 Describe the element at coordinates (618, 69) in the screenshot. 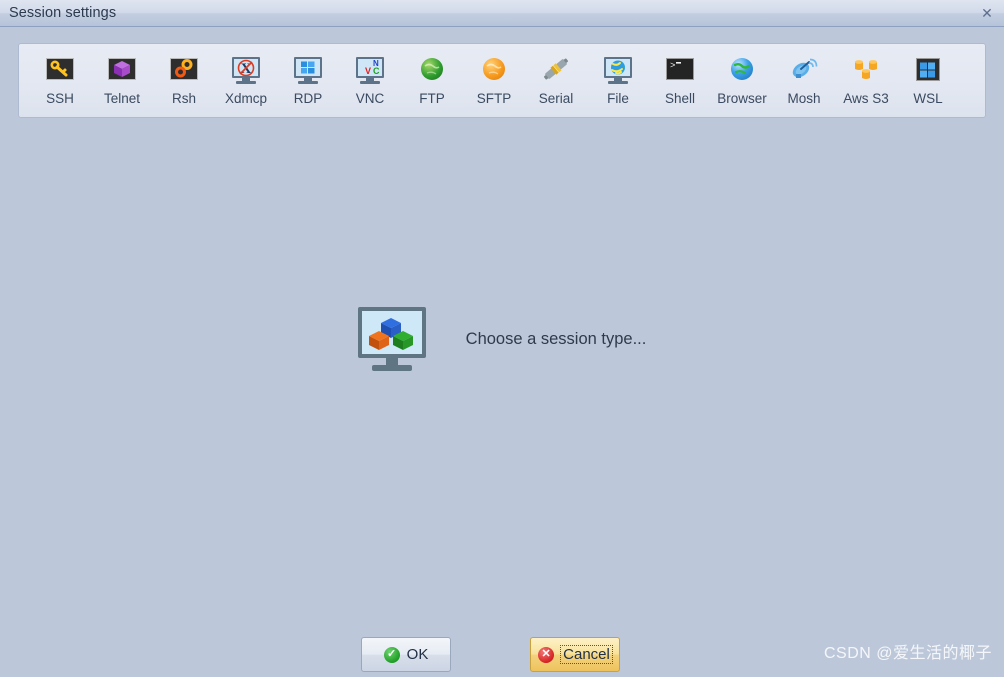

I see `globe-monitor-icon` at that location.